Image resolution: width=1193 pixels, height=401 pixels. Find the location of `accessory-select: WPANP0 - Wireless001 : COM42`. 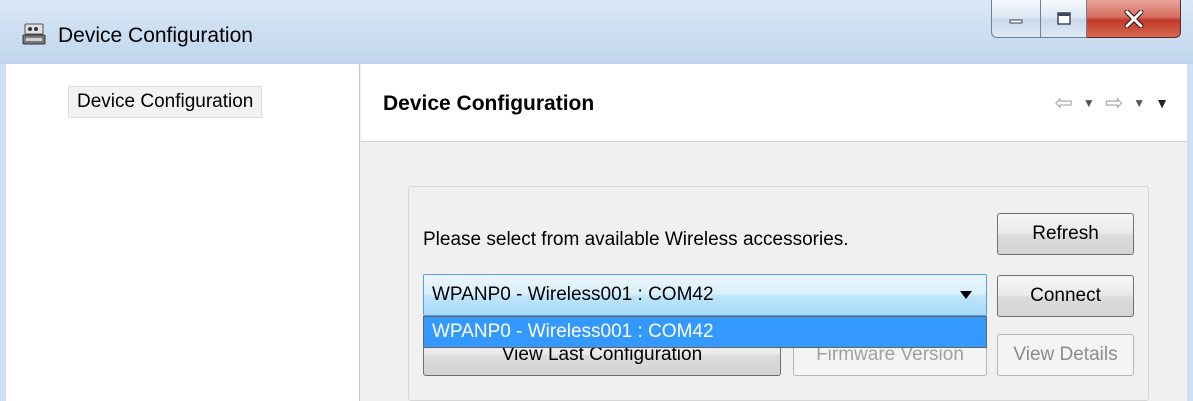

accessory-select: WPANP0 - Wireless001 : COM42 is located at coordinates (705, 295).